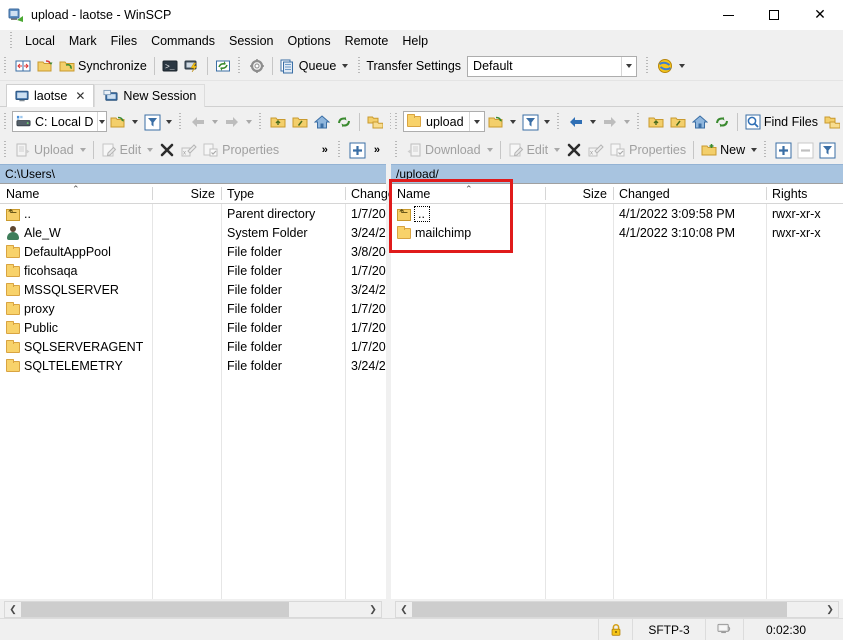 Image resolution: width=843 pixels, height=640 pixels. What do you see at coordinates (638, 121) in the screenshot?
I see `remote-dirs-grip` at bounding box center [638, 121].